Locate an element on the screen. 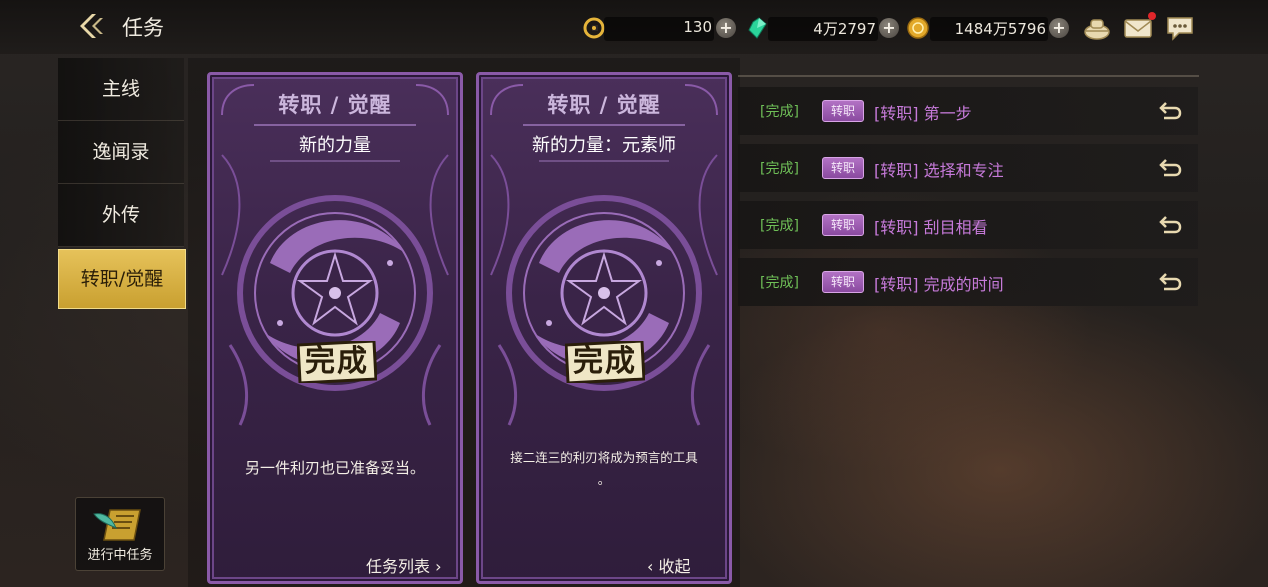 The width and height of the screenshot is (1268, 587). back-button is located at coordinates (90, 26).